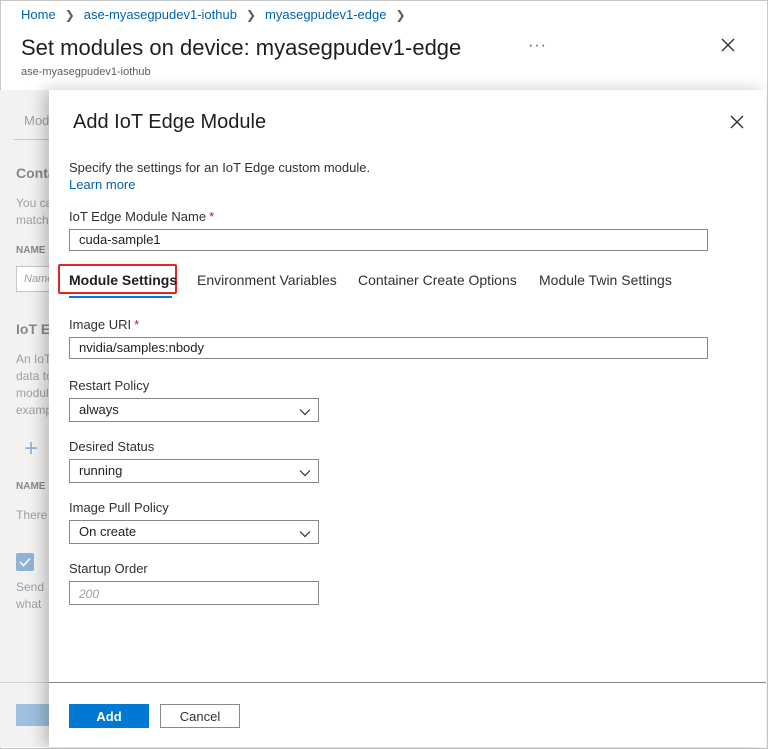  What do you see at coordinates (194, 410) in the screenshot?
I see `restart-policy-select: always` at bounding box center [194, 410].